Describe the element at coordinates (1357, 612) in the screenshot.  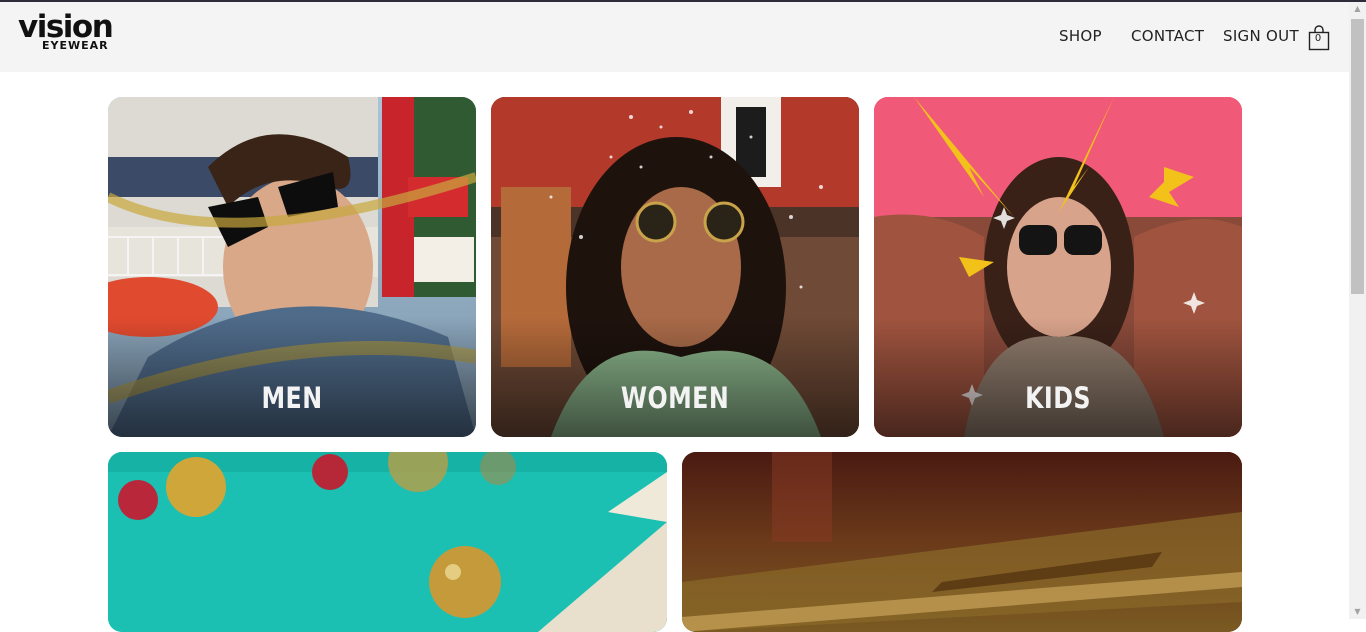
I see `scroll-down-arrow-icon: ▼` at that location.